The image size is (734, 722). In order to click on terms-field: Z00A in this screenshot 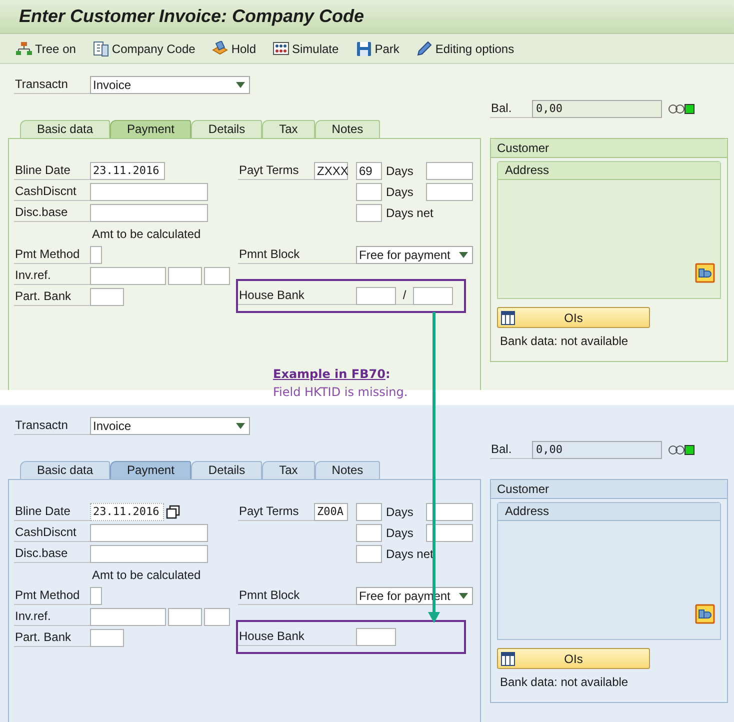, I will do `click(331, 511)`.